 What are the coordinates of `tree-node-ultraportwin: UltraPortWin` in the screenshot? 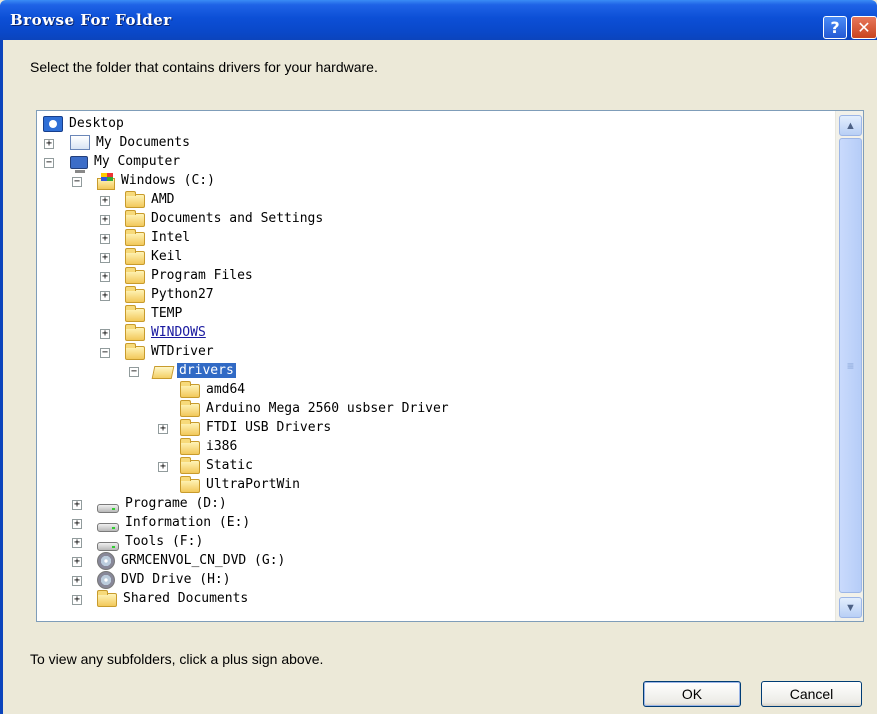 It's located at (240, 484).